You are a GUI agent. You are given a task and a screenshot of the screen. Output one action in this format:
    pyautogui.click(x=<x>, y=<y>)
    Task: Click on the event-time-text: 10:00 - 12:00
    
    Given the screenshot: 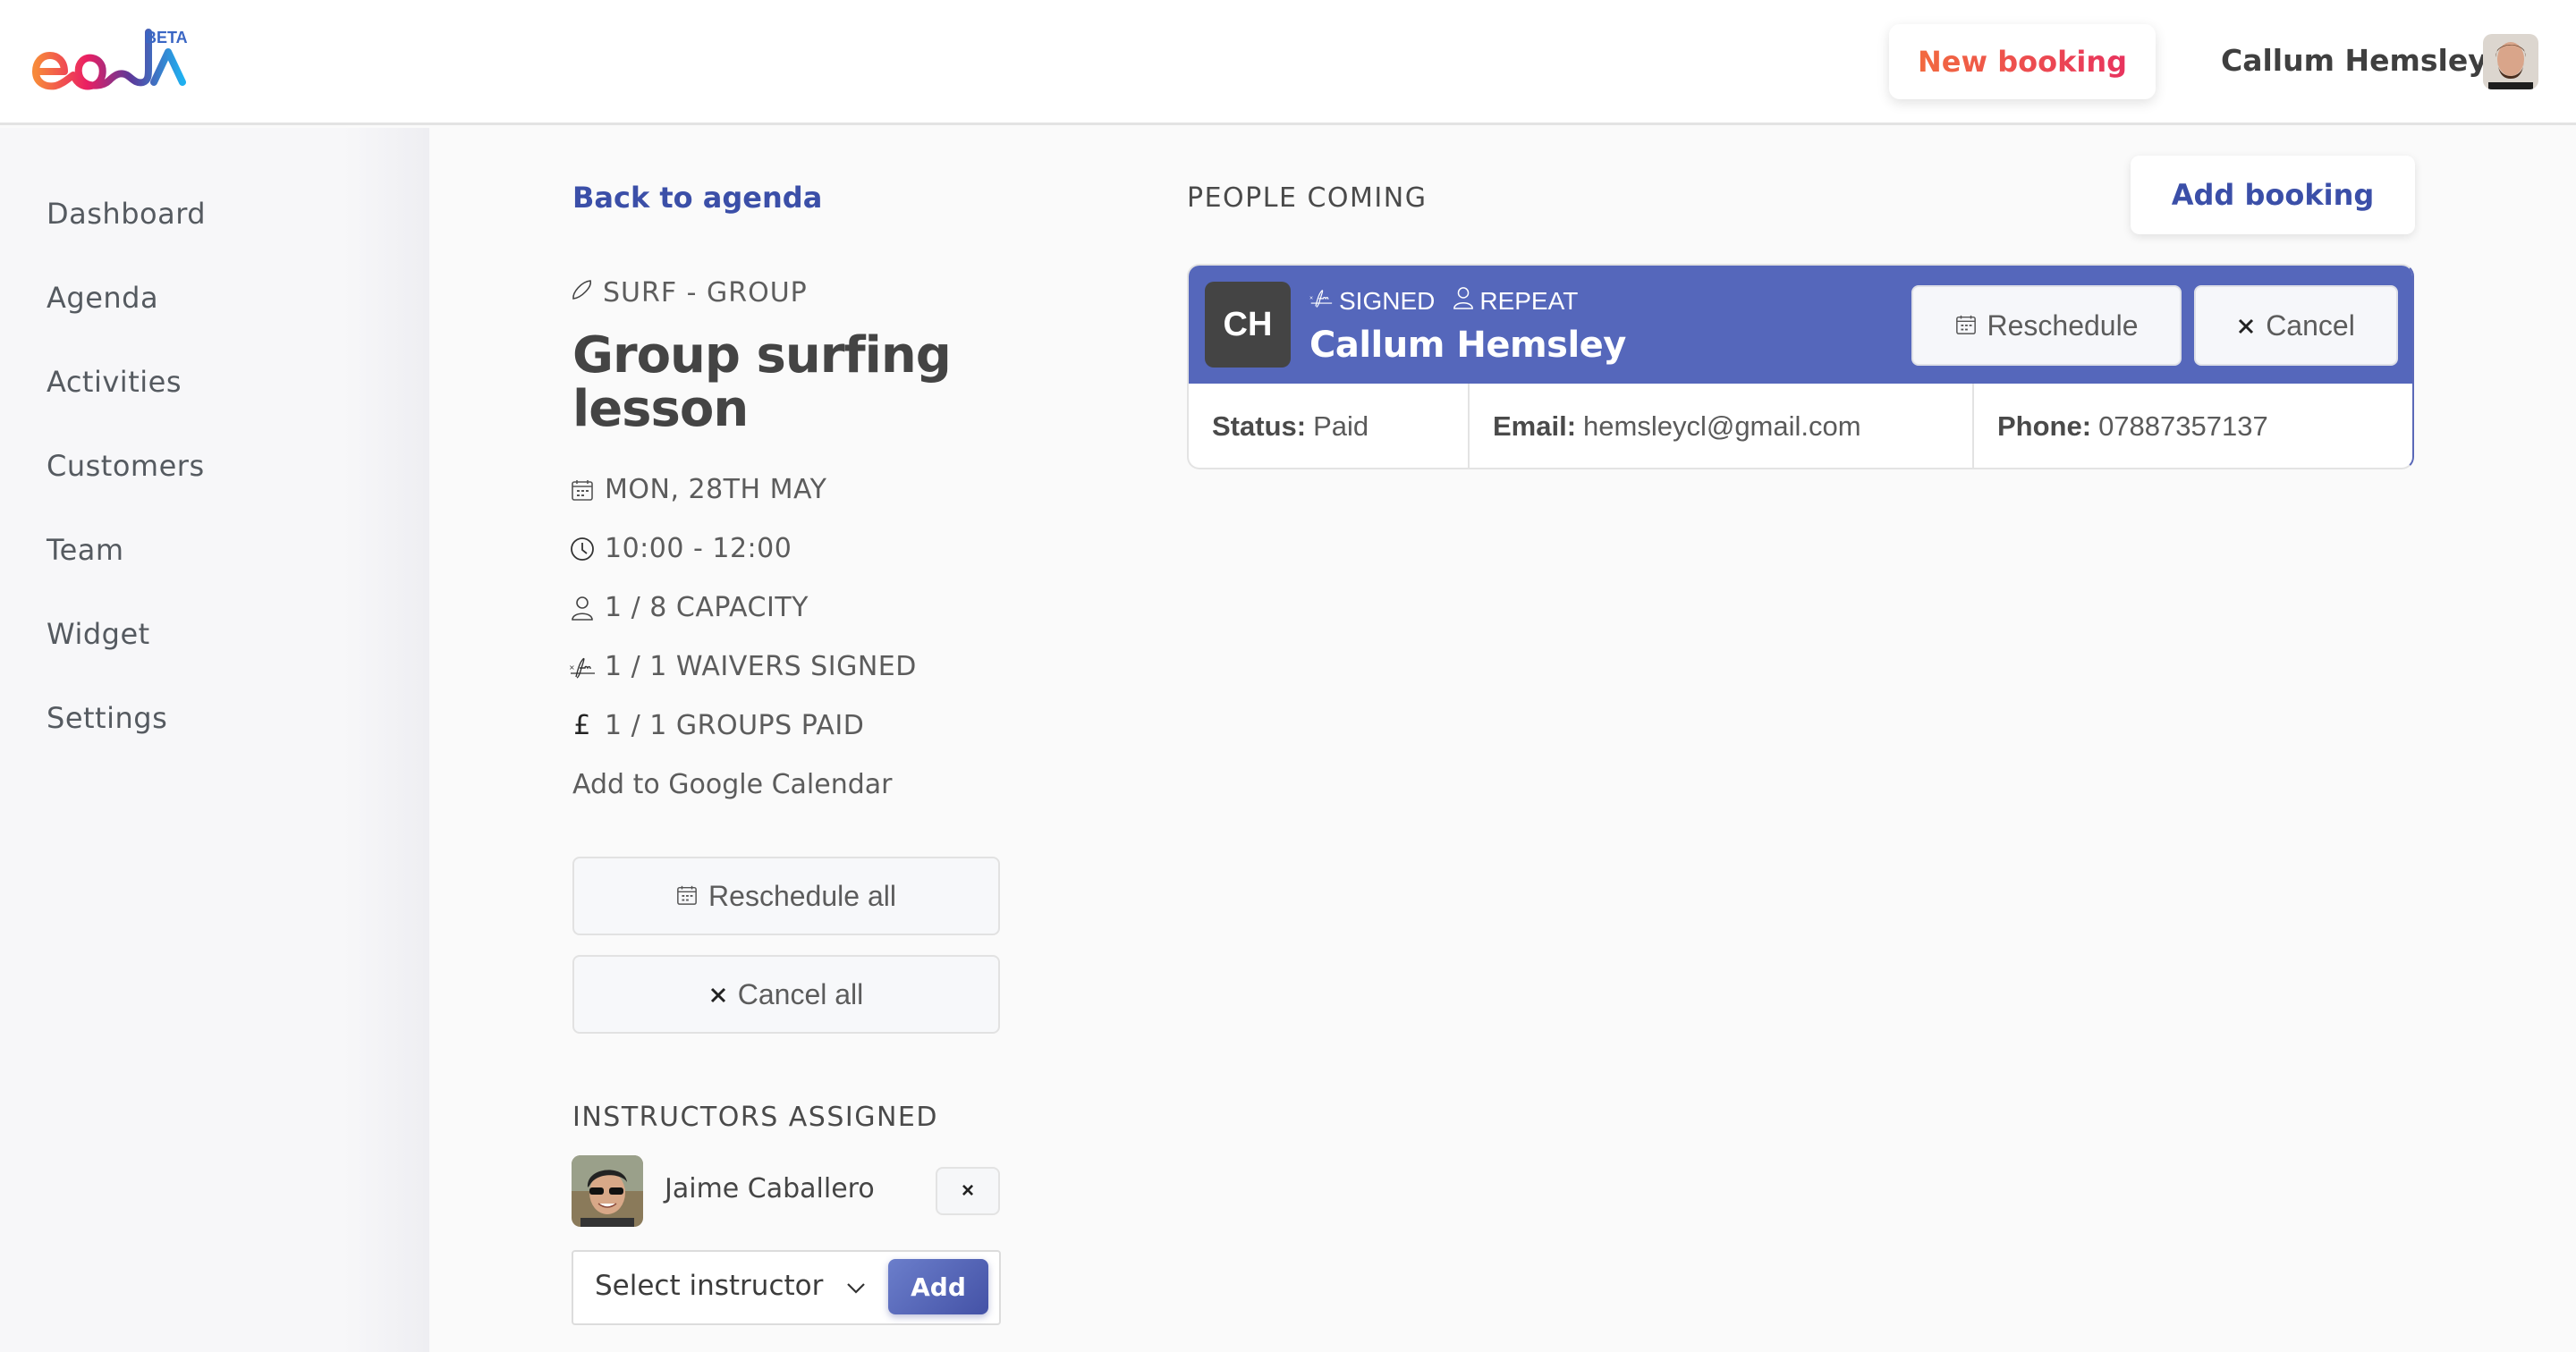 What is the action you would take?
    pyautogui.click(x=698, y=548)
    